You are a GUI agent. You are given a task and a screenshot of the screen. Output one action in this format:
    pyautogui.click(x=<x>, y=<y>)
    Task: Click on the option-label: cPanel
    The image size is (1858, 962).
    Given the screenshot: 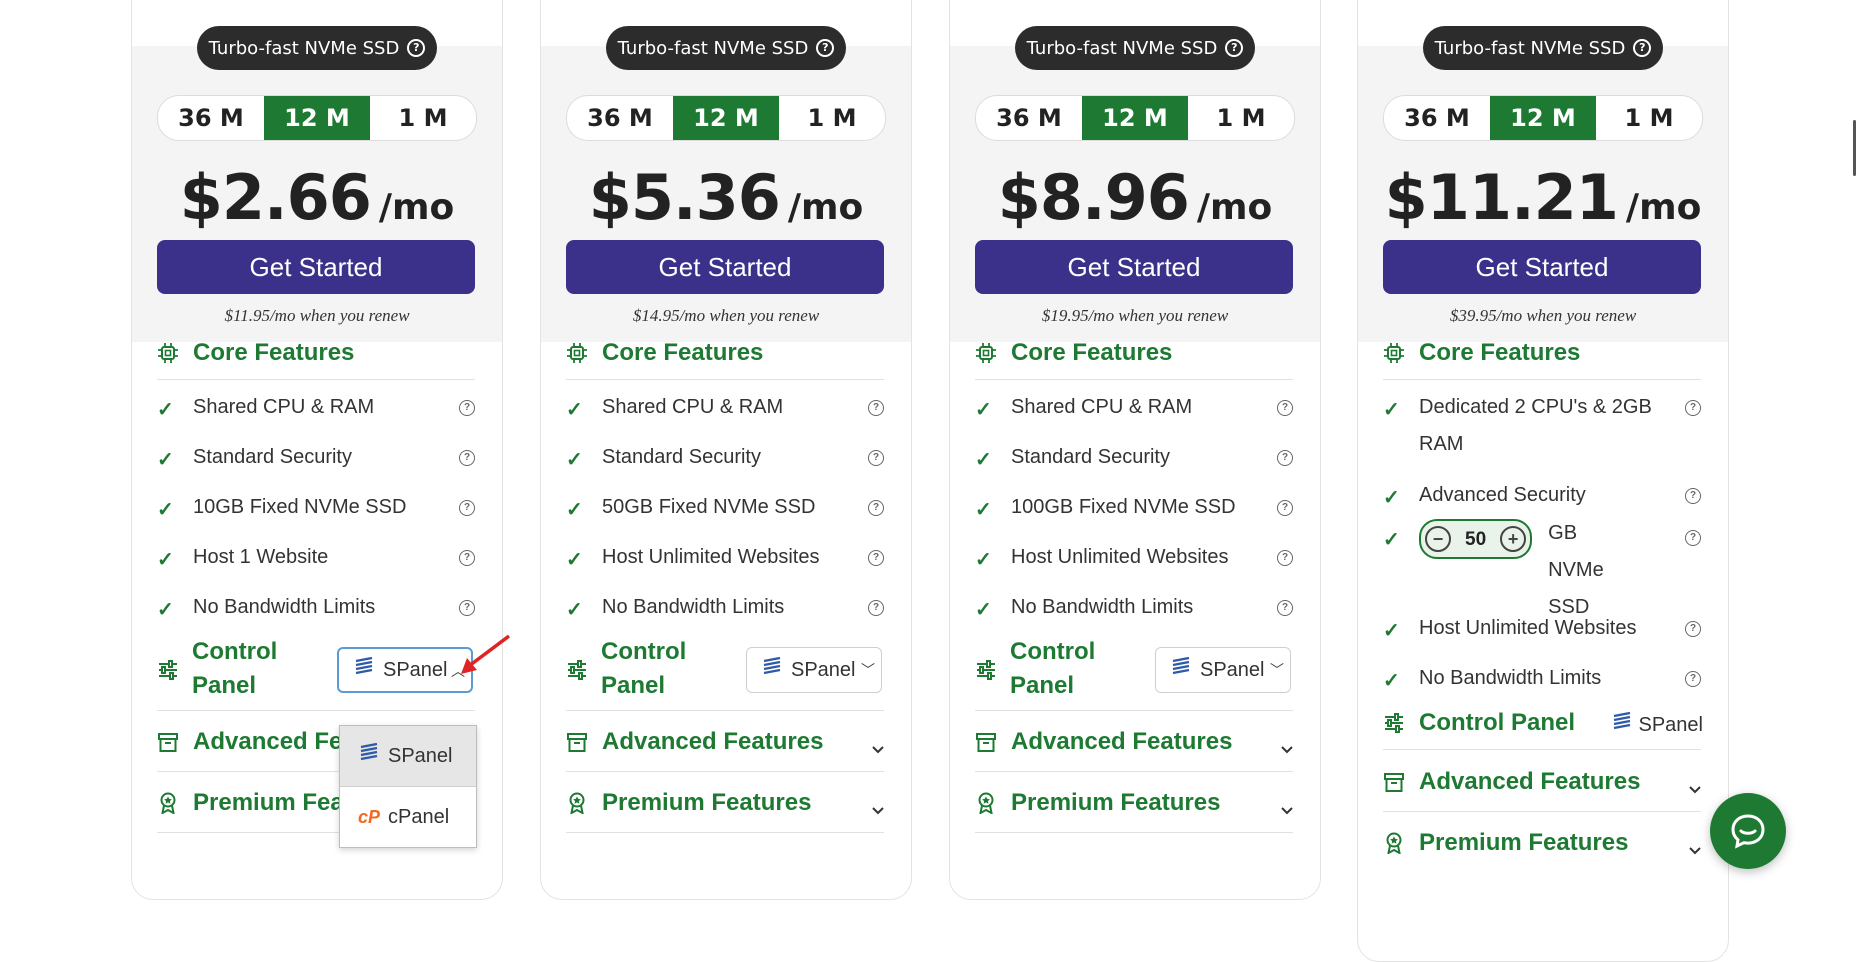 What is the action you would take?
    pyautogui.click(x=419, y=816)
    